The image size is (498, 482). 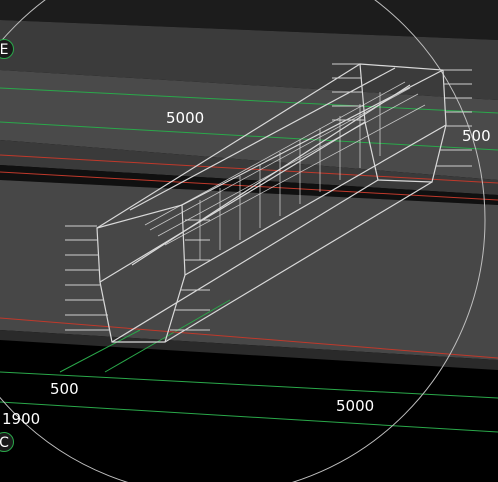 What do you see at coordinates (185, 118) in the screenshot?
I see `dimension-top-span: 5000` at bounding box center [185, 118].